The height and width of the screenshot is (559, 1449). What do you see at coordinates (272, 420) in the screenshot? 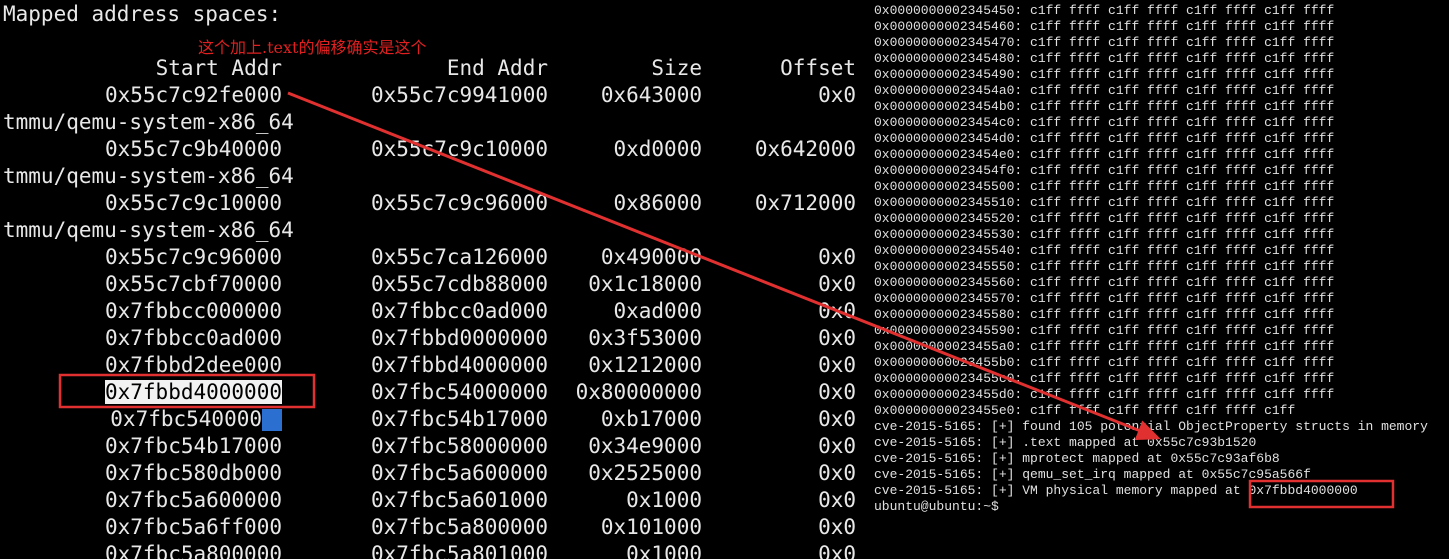
I see `text-cursor-icon` at bounding box center [272, 420].